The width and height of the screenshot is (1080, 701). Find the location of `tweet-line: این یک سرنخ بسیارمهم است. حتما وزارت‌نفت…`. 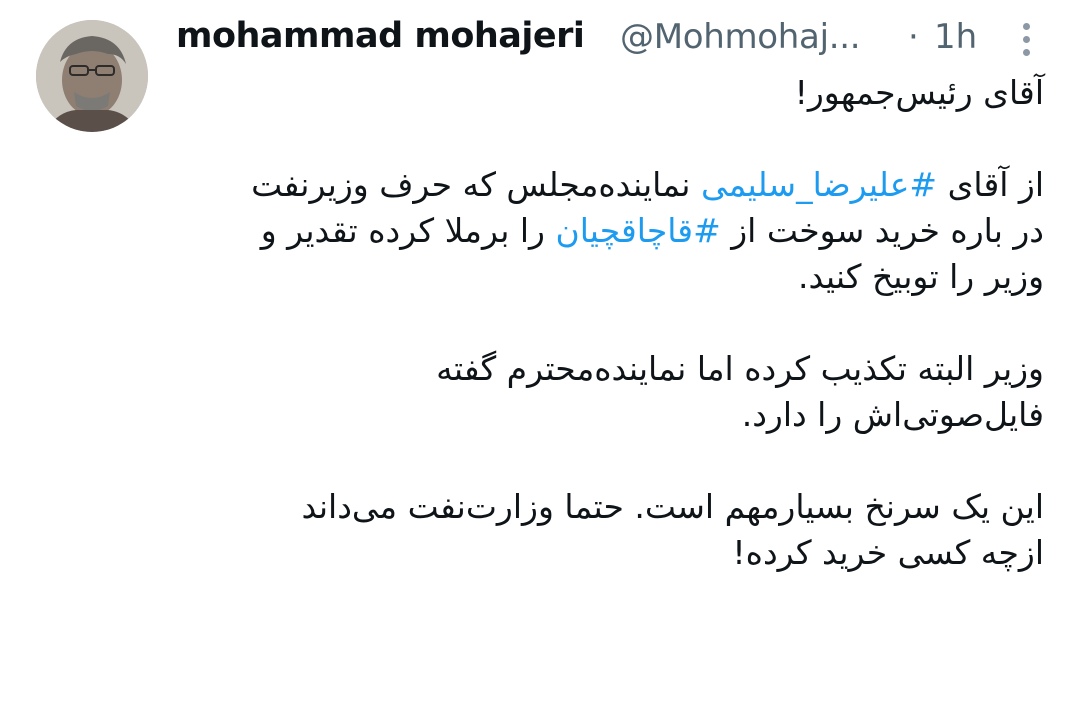

tweet-line: این یک سرنخ بسیارمهم است. حتما وزارت‌نفت… is located at coordinates (672, 506).